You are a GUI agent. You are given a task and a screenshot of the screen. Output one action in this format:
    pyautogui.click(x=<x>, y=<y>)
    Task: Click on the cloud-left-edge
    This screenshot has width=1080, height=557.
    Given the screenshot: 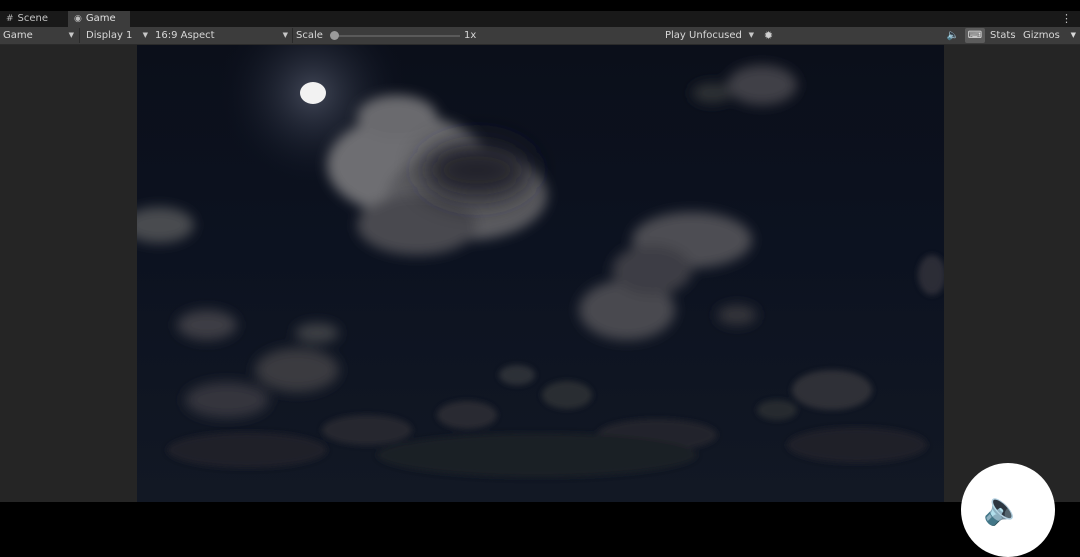 What is the action you would take?
    pyautogui.click(x=165, y=225)
    